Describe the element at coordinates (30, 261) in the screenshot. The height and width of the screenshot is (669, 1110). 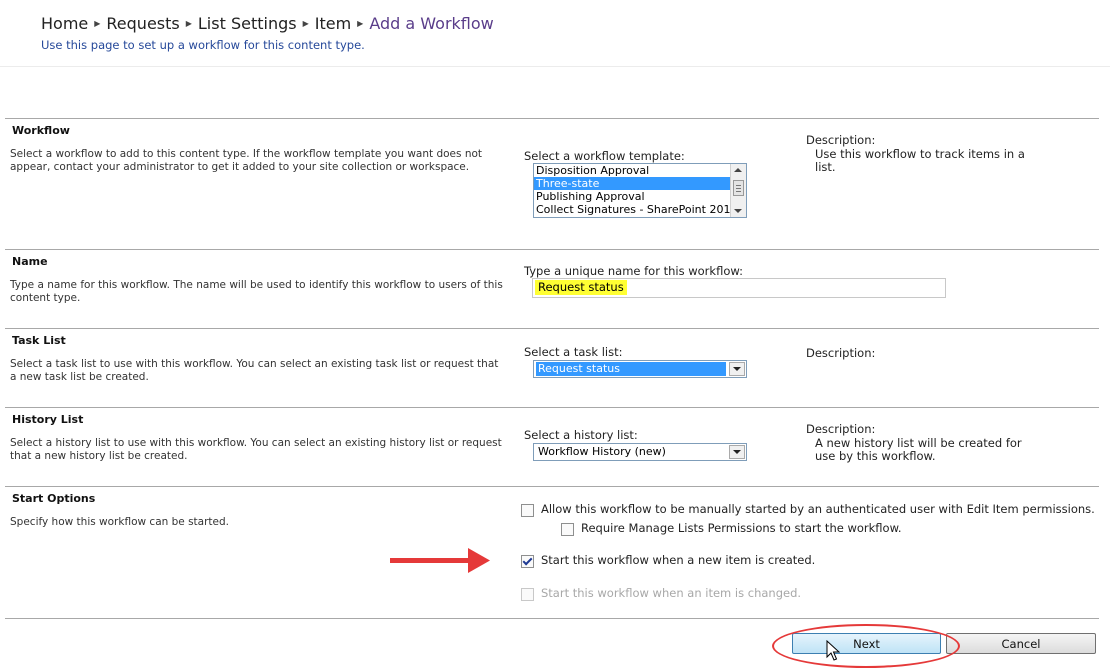
I see `name-section-title: Name` at that location.